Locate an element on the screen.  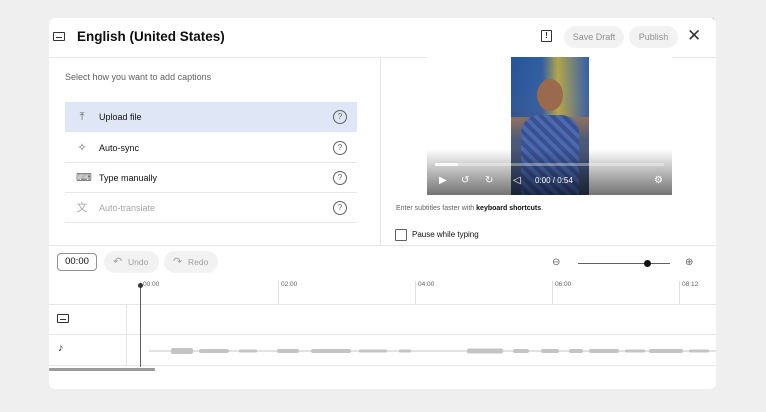
sparkle-icon: ✧ is located at coordinates (82, 148).